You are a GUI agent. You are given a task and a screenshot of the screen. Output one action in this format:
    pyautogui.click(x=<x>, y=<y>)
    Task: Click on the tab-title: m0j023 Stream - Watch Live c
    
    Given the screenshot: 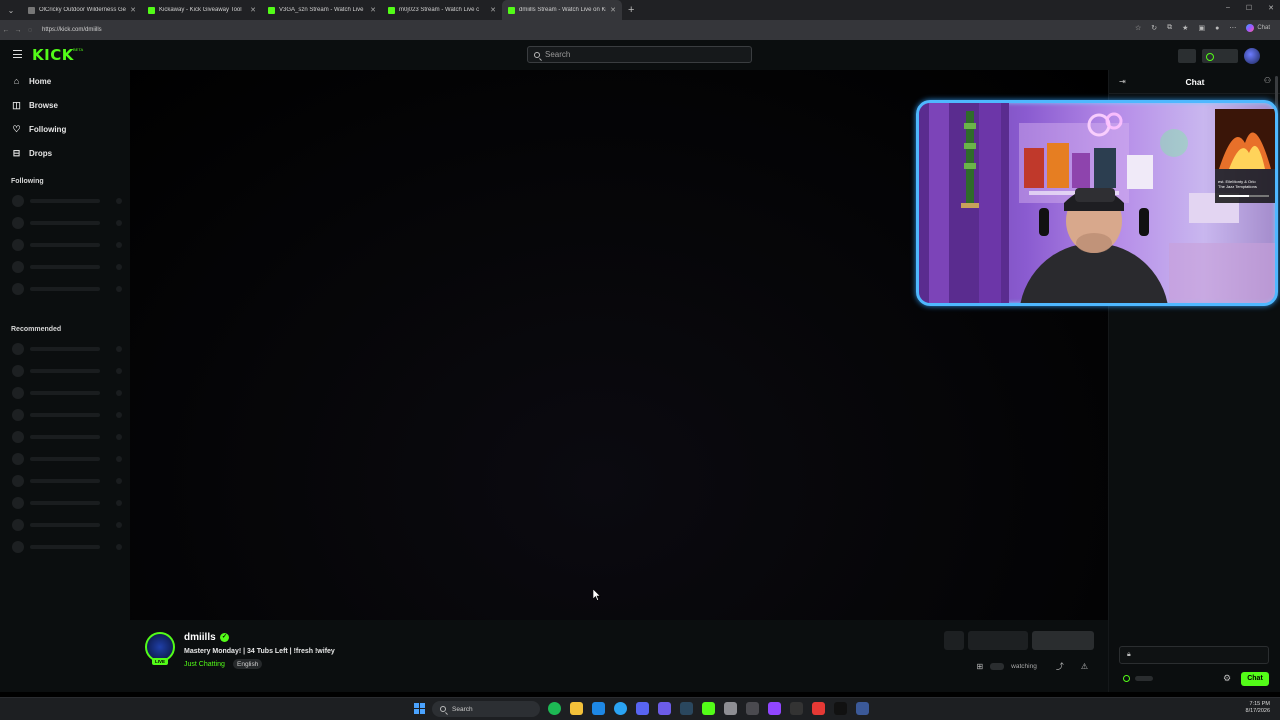 What is the action you would take?
    pyautogui.click(x=439, y=10)
    